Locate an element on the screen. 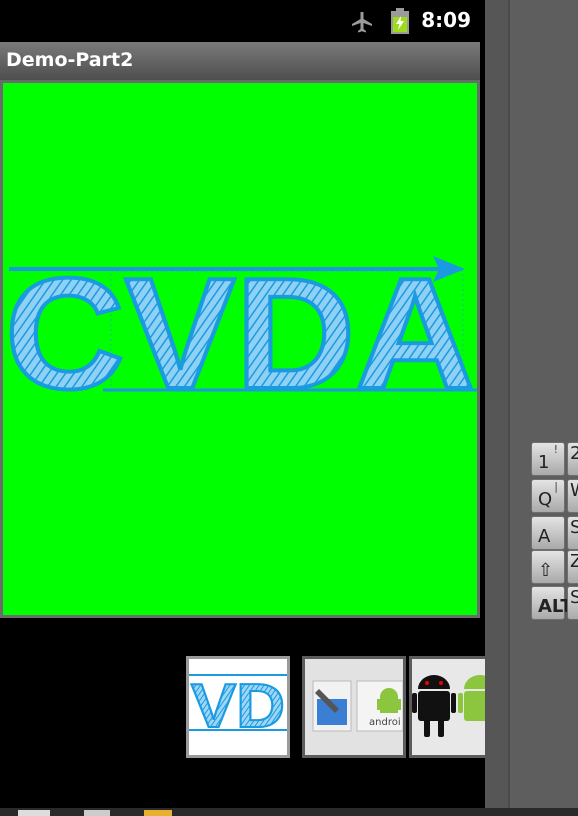  key-q: | Q is located at coordinates (548, 496).